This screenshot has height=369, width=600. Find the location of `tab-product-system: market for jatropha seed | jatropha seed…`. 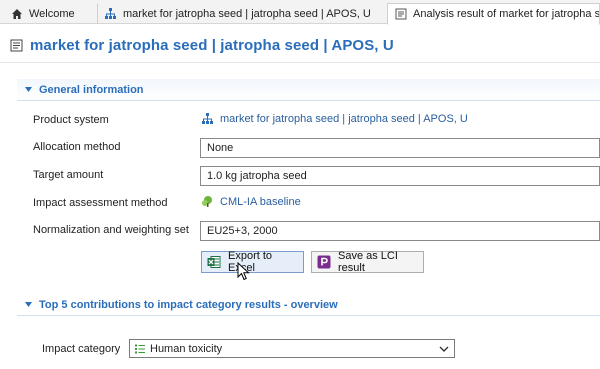

tab-product-system: market for jatropha seed | jatropha seed… is located at coordinates (242, 13).